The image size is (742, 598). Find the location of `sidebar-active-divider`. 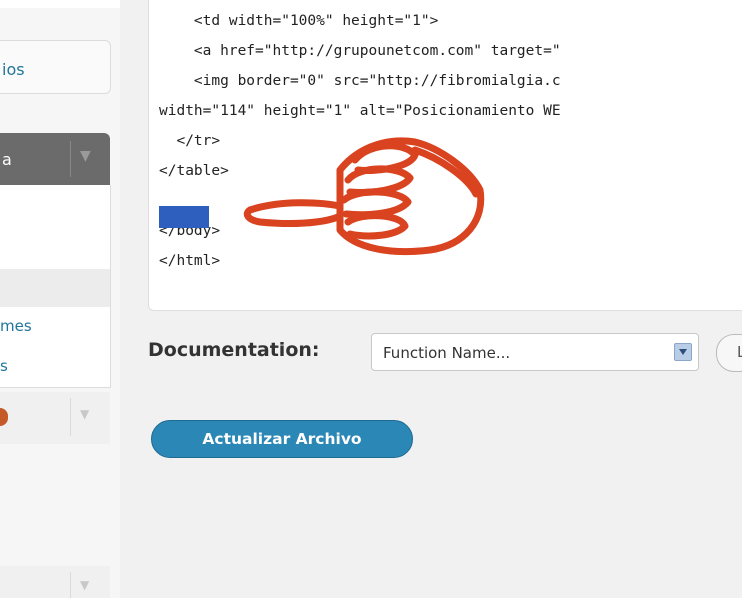

sidebar-active-divider is located at coordinates (70, 159).